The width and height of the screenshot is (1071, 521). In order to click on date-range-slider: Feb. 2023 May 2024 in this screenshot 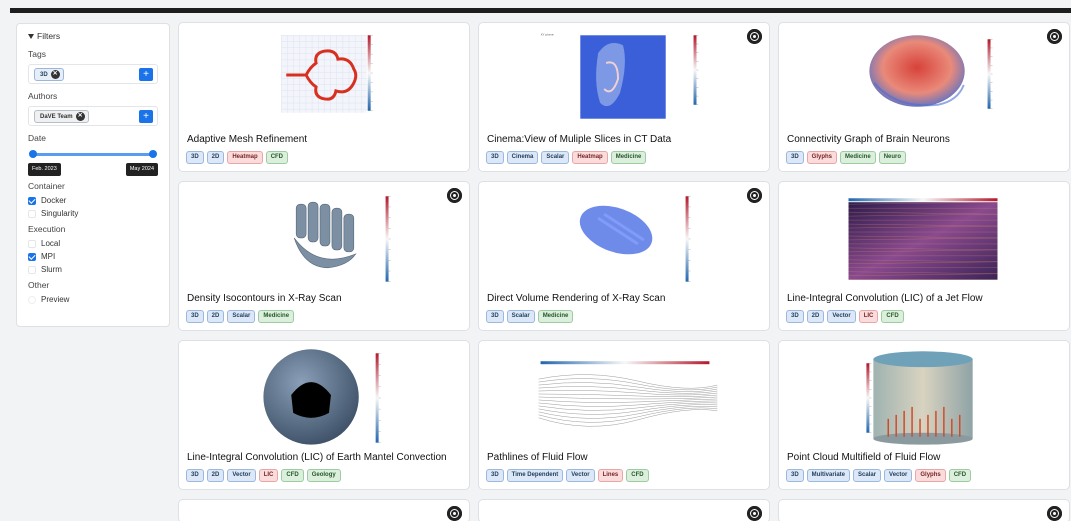, I will do `click(93, 164)`.